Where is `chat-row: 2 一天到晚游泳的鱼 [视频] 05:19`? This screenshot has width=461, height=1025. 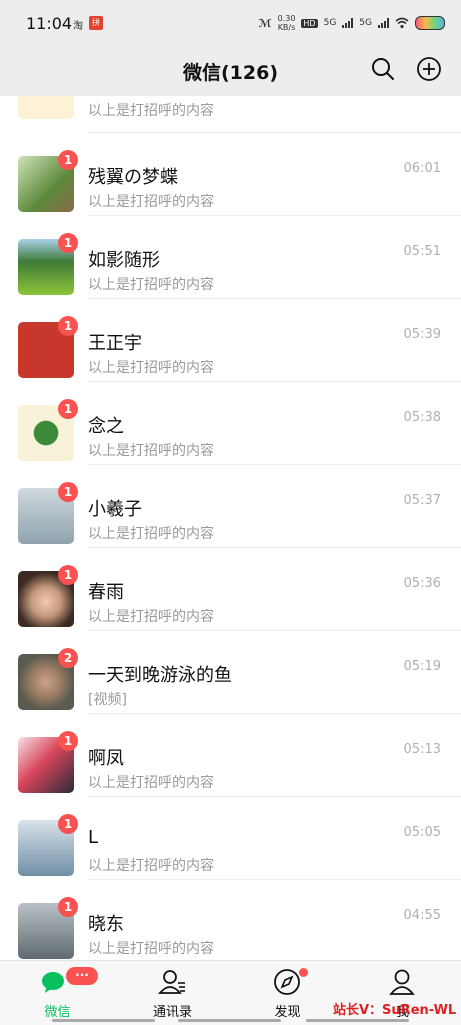
chat-row: 2 一天到晚游泳的鱼 [视频] 05:19 is located at coordinates (230, 672).